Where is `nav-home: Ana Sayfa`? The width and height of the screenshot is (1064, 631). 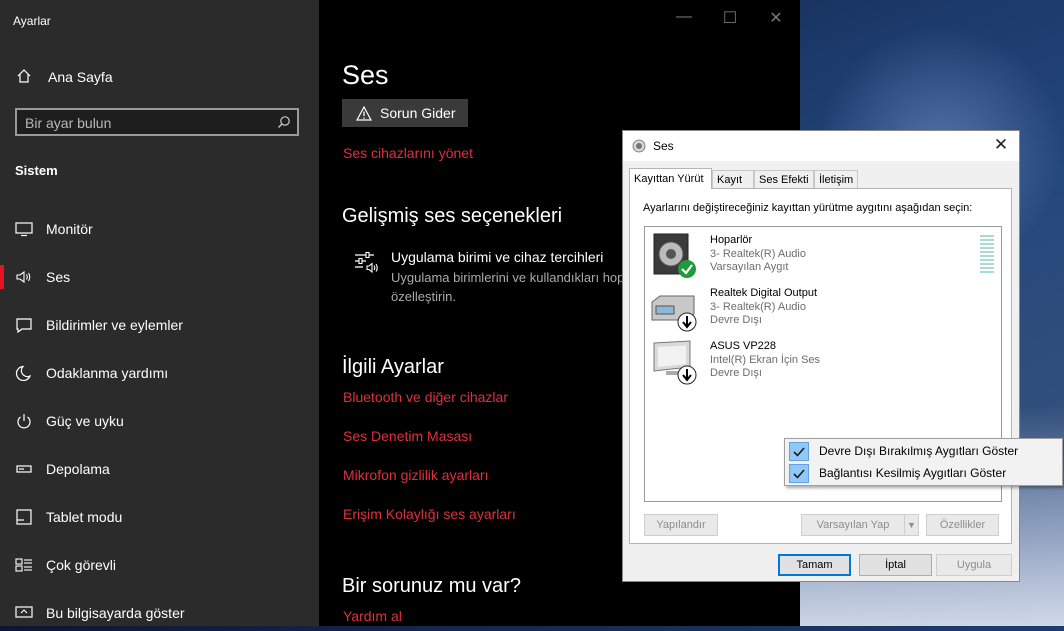 nav-home: Ana Sayfa is located at coordinates (159, 77).